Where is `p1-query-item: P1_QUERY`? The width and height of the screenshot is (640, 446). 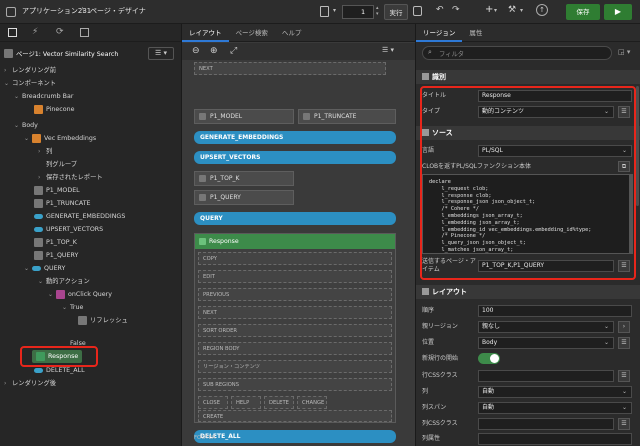 p1-query-item: P1_QUERY is located at coordinates (244, 197).